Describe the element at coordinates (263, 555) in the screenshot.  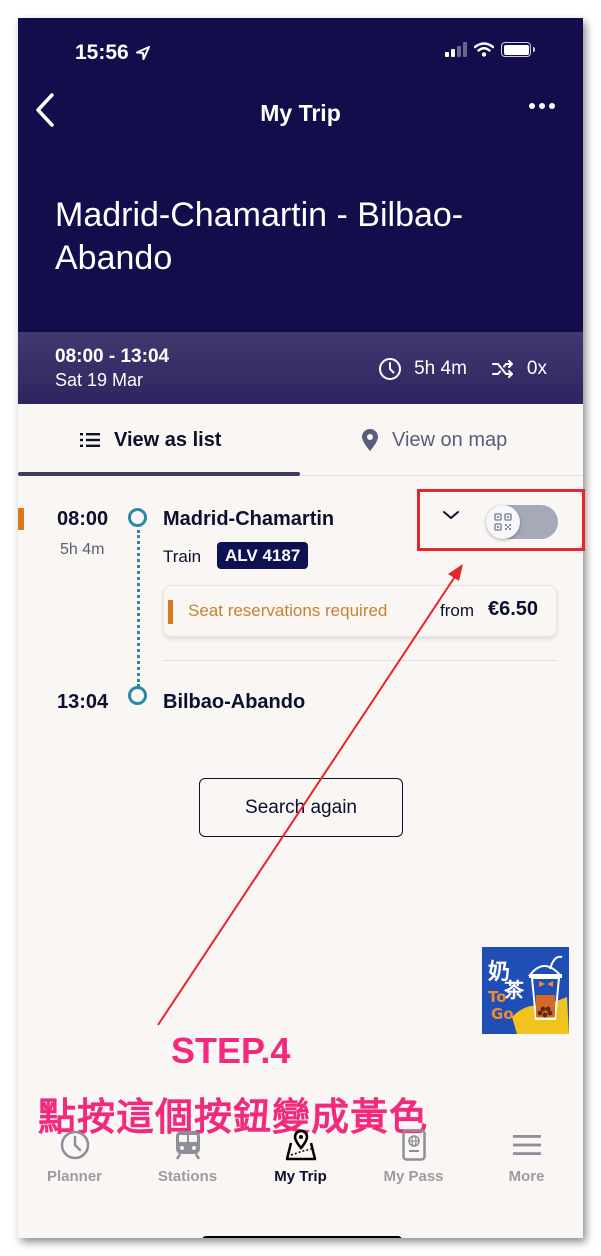
I see `train-number-badge: ALV 4187` at that location.